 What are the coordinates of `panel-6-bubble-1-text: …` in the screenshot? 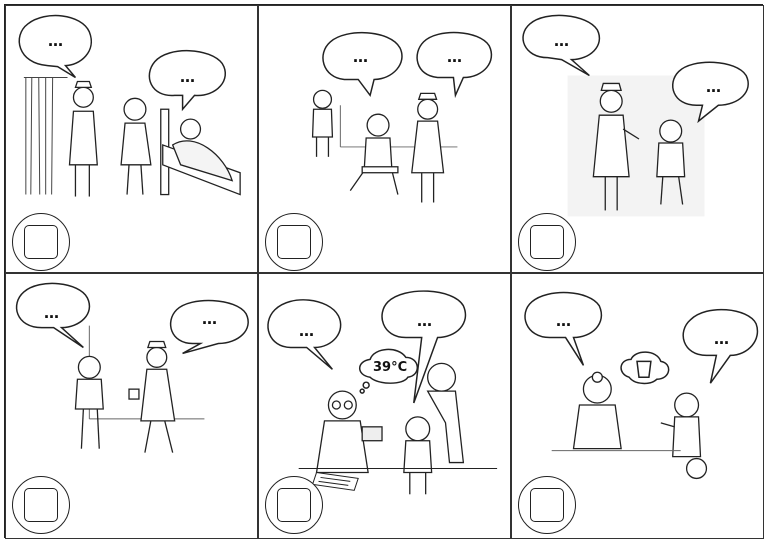 It's located at (564, 321).